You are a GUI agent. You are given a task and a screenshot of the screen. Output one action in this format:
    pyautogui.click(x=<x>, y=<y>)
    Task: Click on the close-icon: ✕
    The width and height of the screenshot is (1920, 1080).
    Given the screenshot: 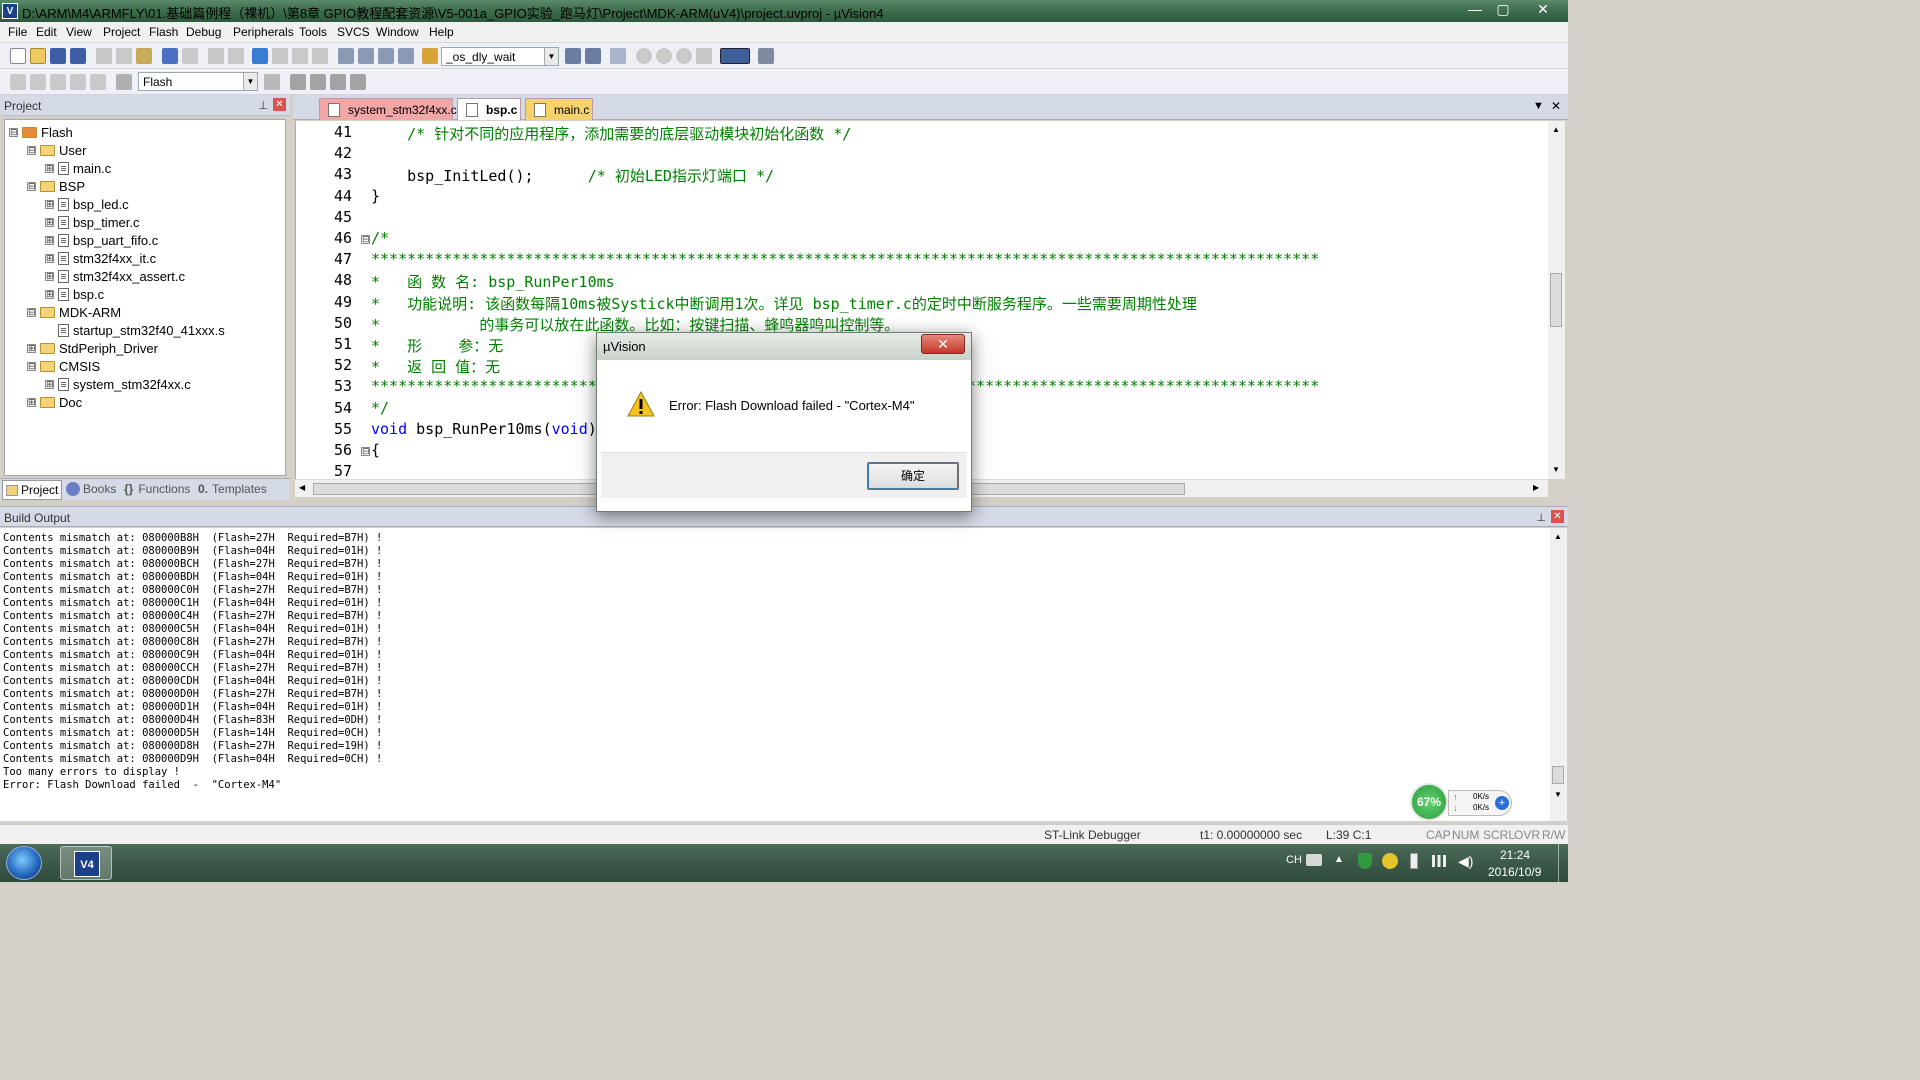 What is the action you would take?
    pyautogui.click(x=279, y=104)
    